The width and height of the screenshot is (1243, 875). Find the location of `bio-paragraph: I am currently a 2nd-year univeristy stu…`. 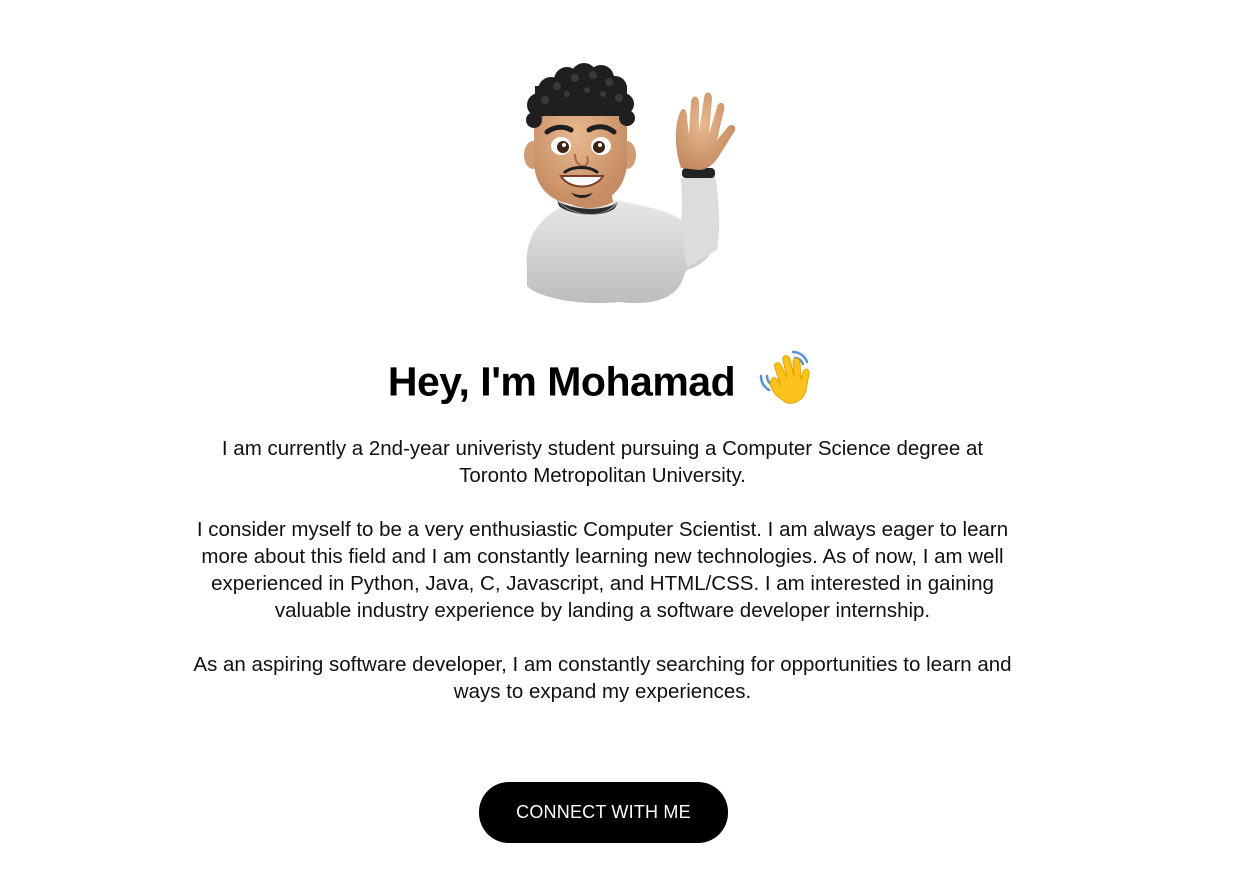

bio-paragraph: I am currently a 2nd-year univeristy stu… is located at coordinates (602, 462).